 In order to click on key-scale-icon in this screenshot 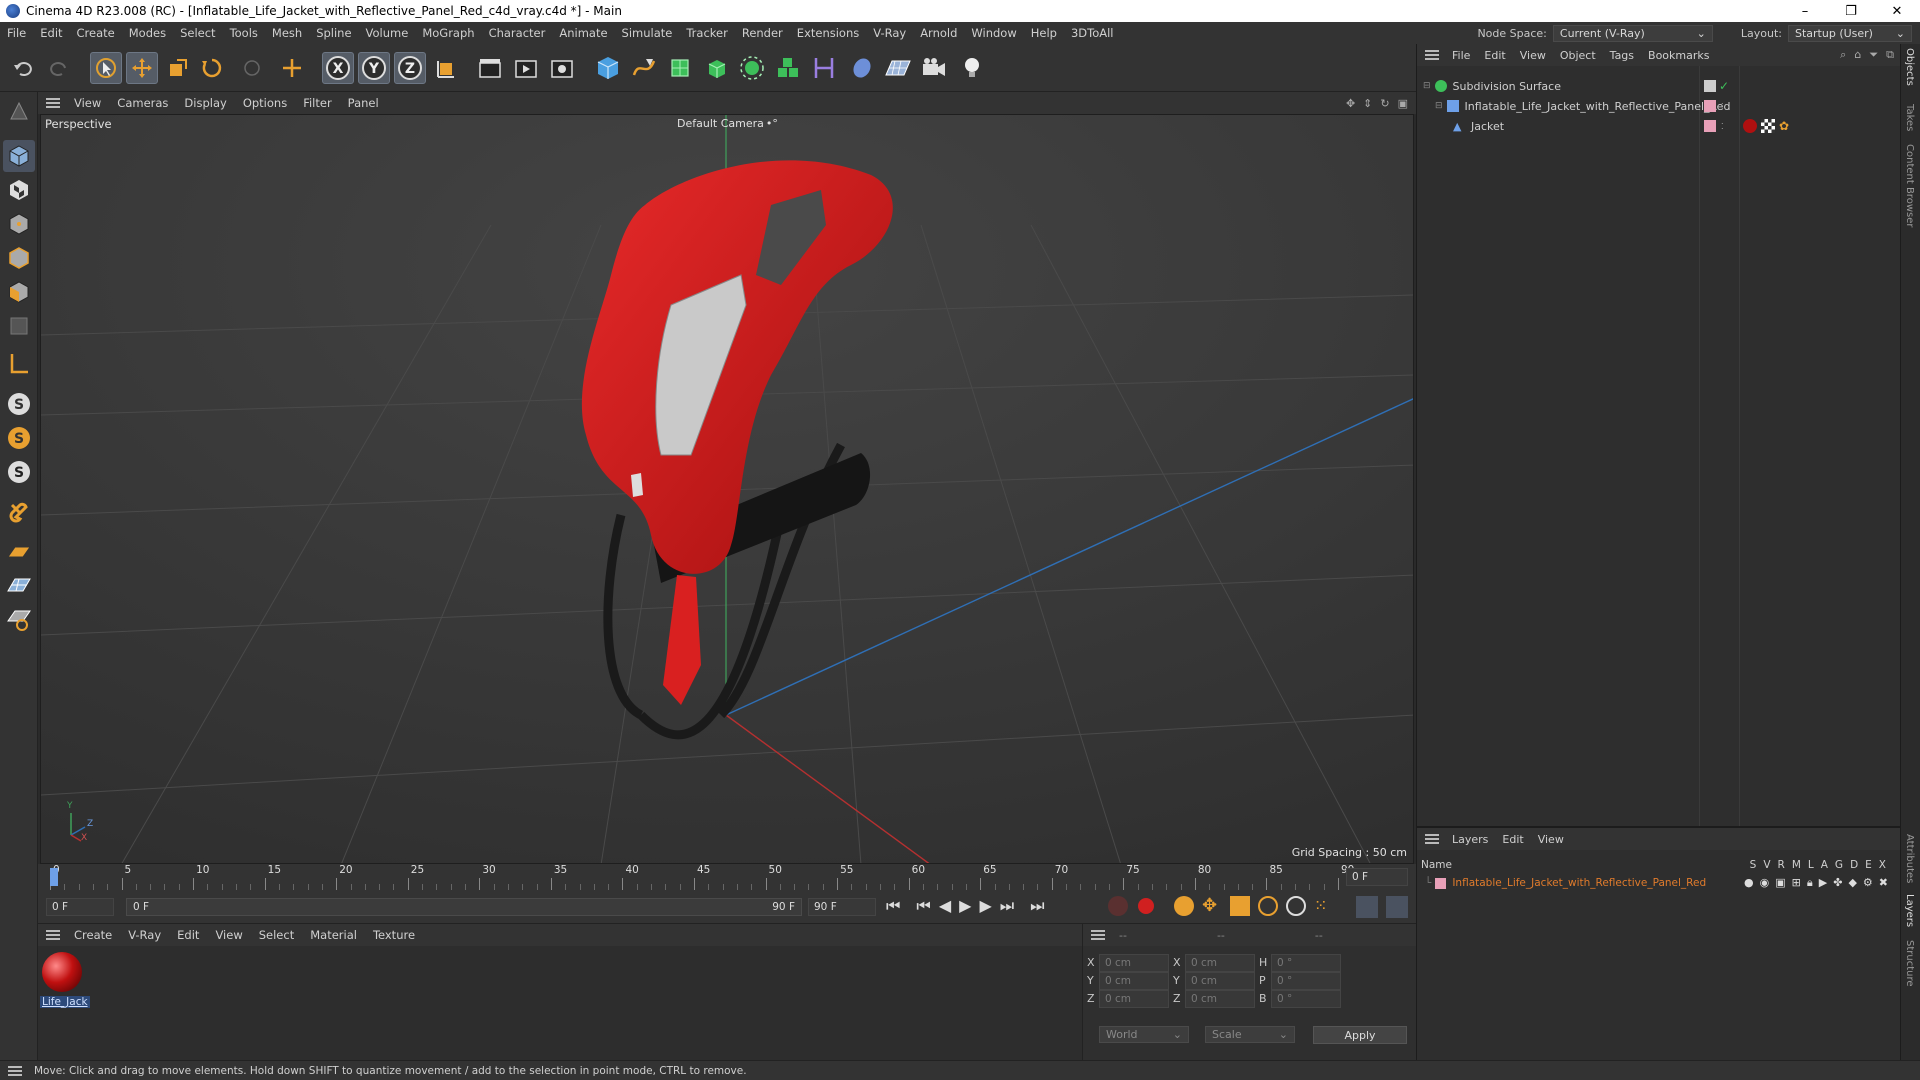, I will do `click(1240, 906)`.